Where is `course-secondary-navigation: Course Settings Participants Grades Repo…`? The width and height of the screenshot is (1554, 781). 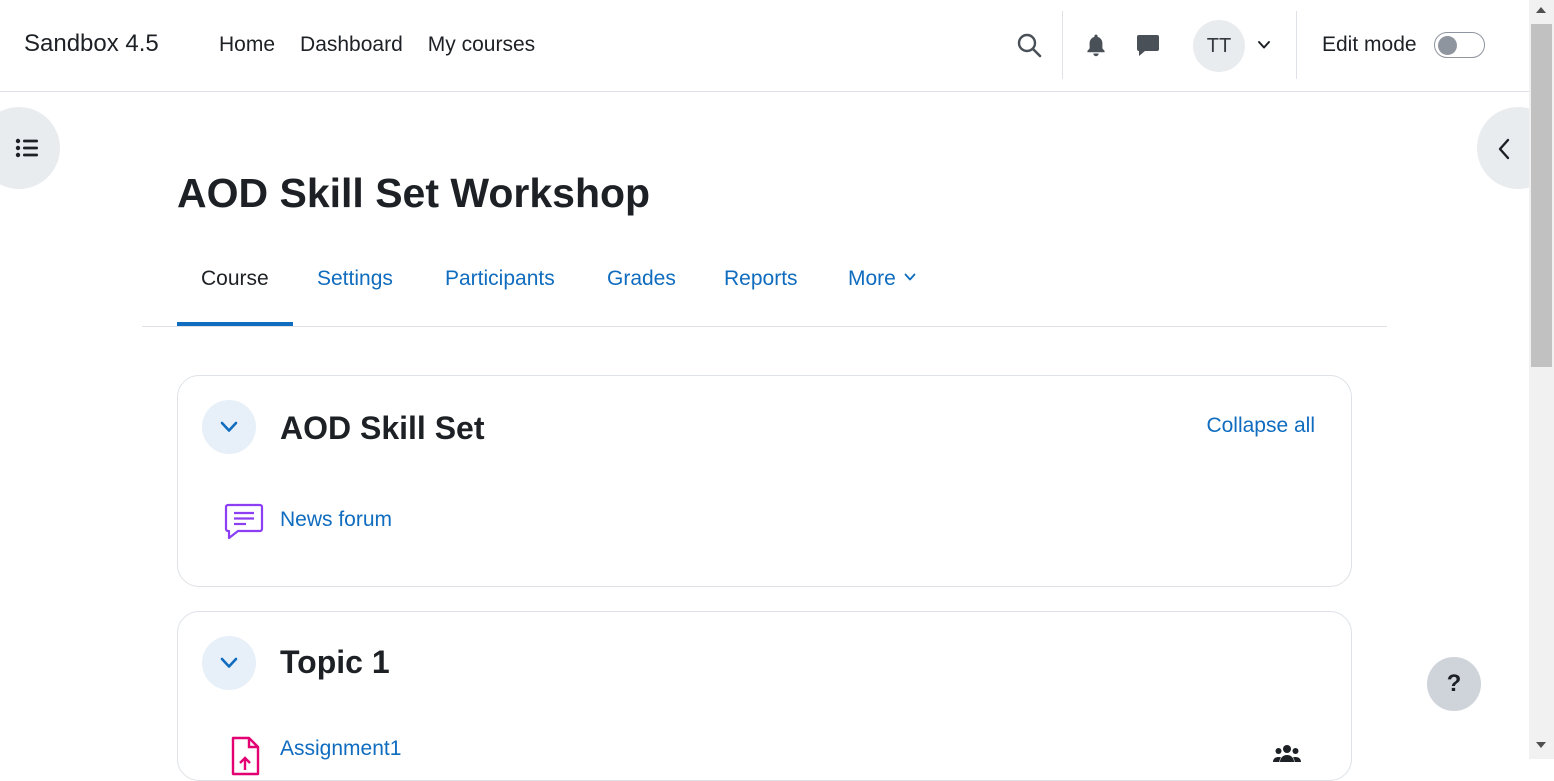 course-secondary-navigation: Course Settings Participants Grades Repo… is located at coordinates (764, 291).